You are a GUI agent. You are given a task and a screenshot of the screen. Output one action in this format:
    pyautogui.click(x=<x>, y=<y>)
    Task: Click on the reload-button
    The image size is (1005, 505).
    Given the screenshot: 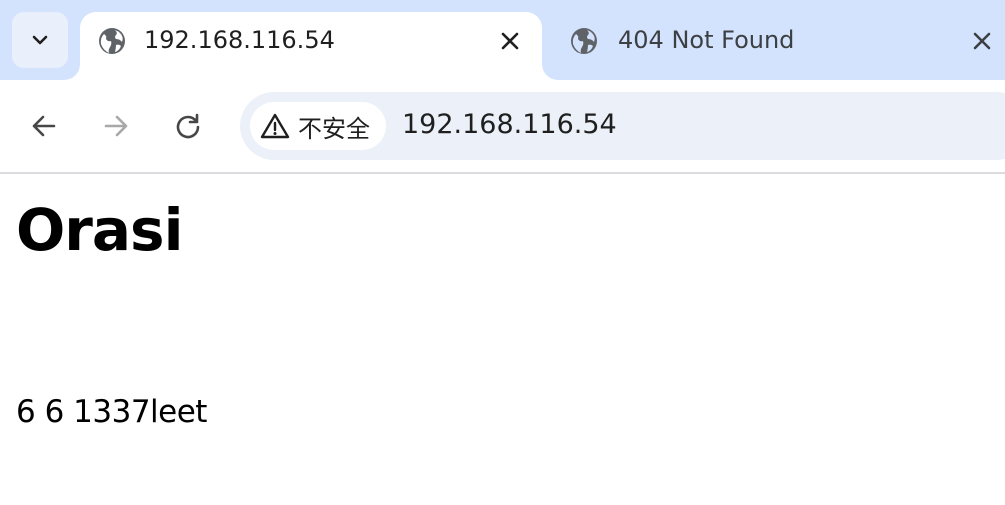 What is the action you would take?
    pyautogui.click(x=188, y=126)
    